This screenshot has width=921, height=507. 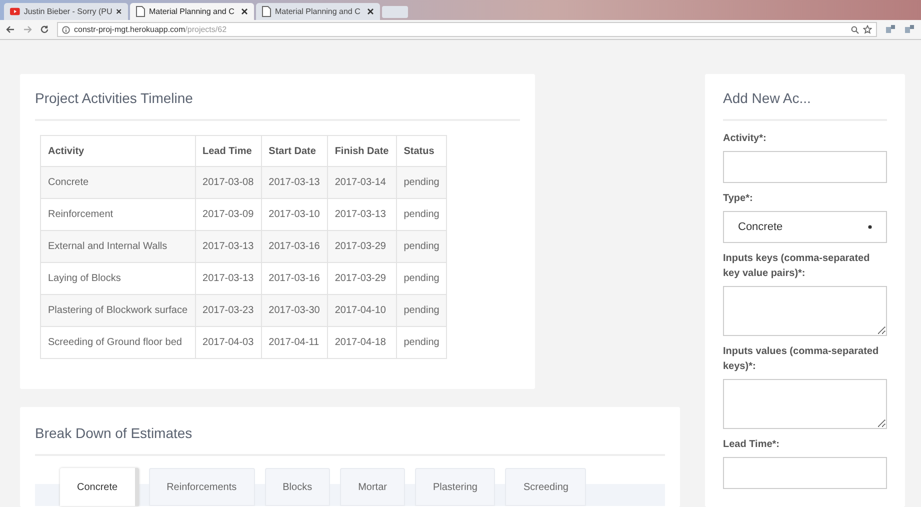 What do you see at coordinates (801, 359) in the screenshot?
I see `field-label: Inputs values (comma-separated keys)*:` at bounding box center [801, 359].